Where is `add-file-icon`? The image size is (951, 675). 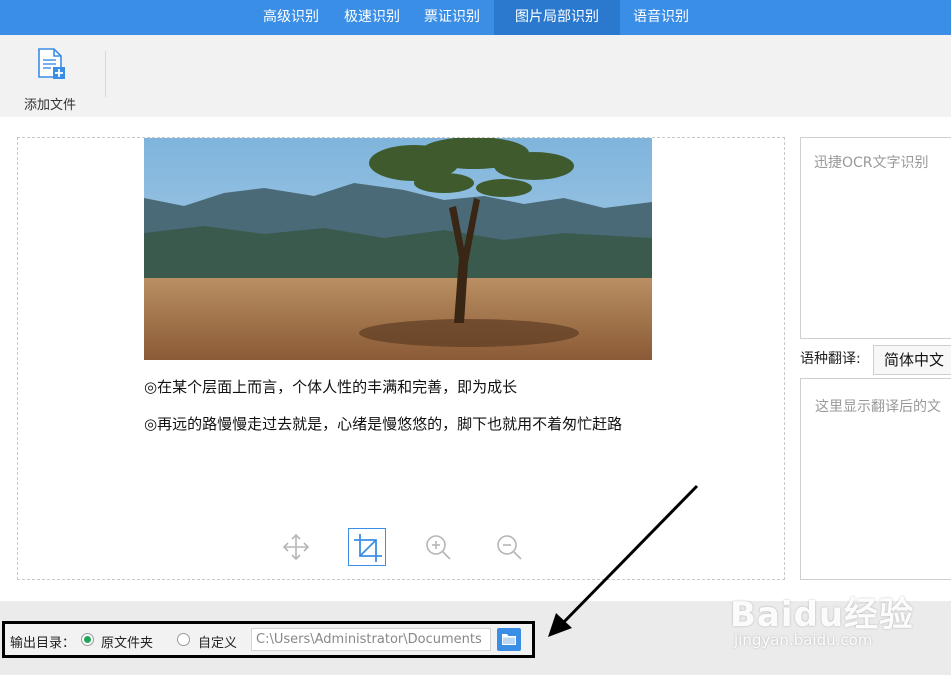
add-file-icon is located at coordinates (51, 63).